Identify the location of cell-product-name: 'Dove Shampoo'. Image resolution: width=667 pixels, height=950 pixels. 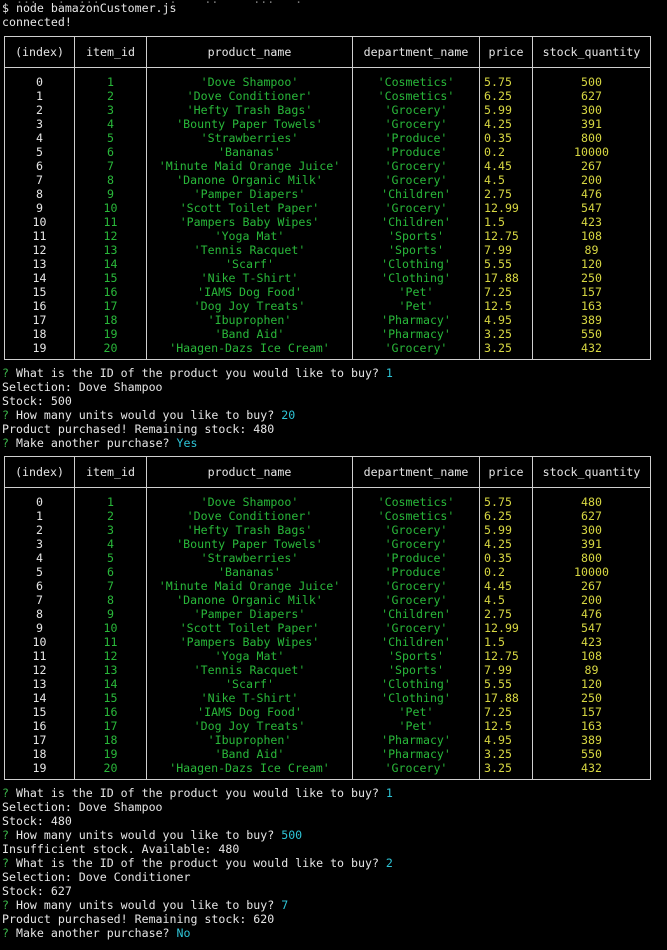
(249, 82).